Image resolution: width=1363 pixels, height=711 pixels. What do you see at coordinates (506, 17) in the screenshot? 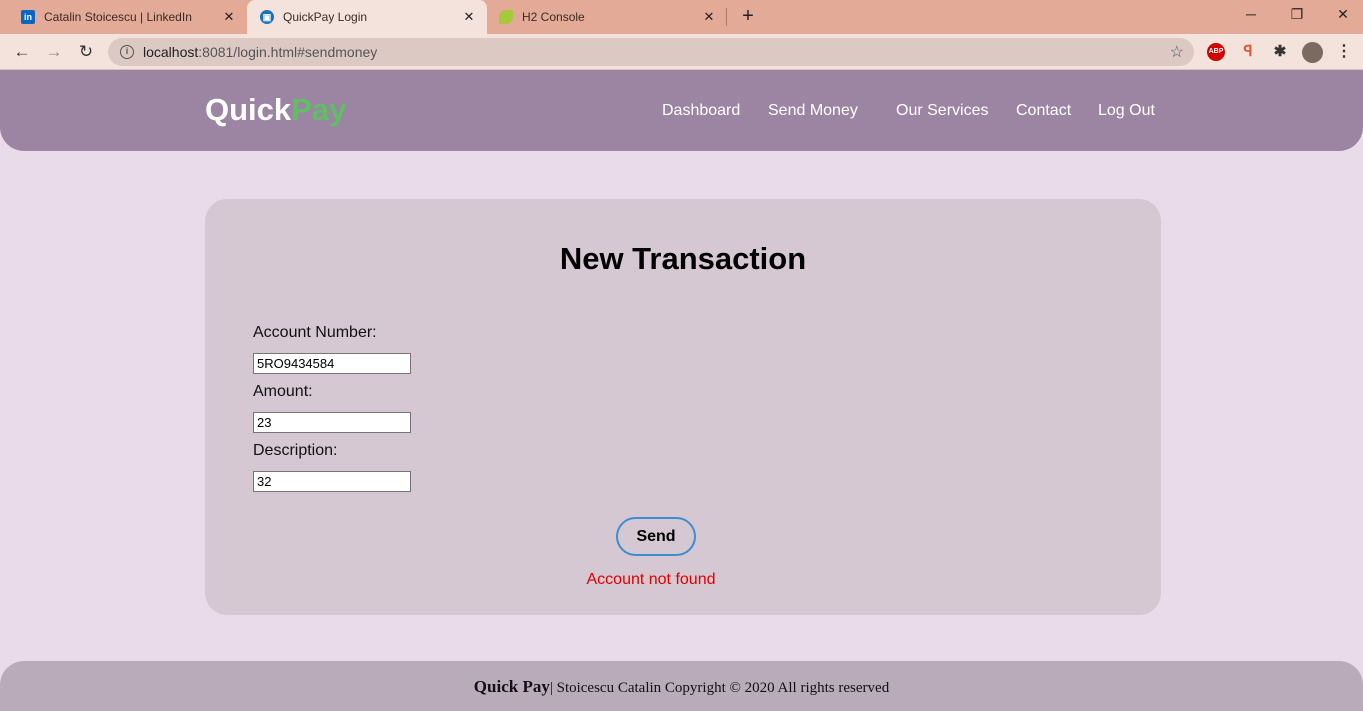
I see `leaf-icon` at bounding box center [506, 17].